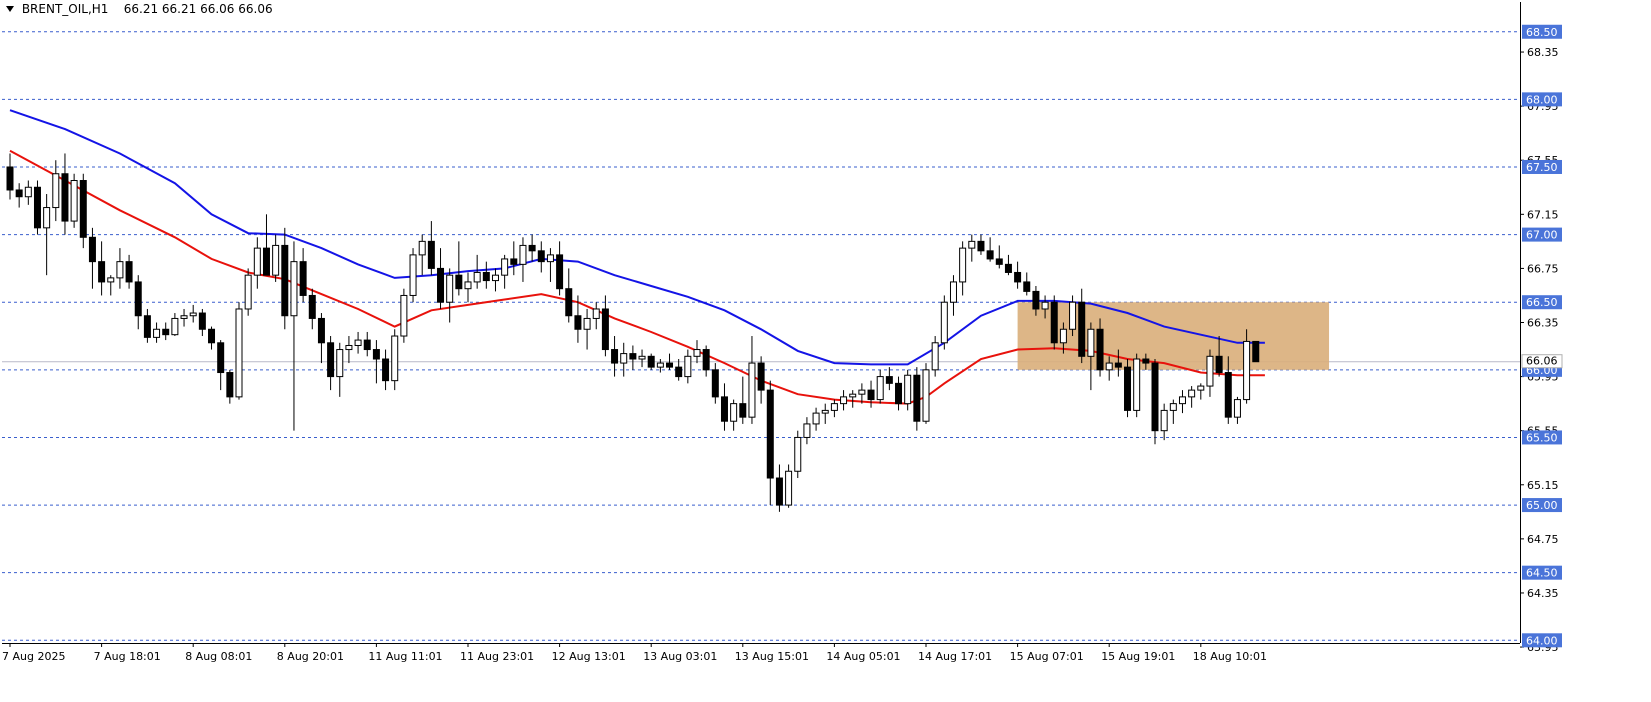 The width and height of the screenshot is (1651, 702). I want to click on y-tick-label: 67.15, so click(1543, 214).